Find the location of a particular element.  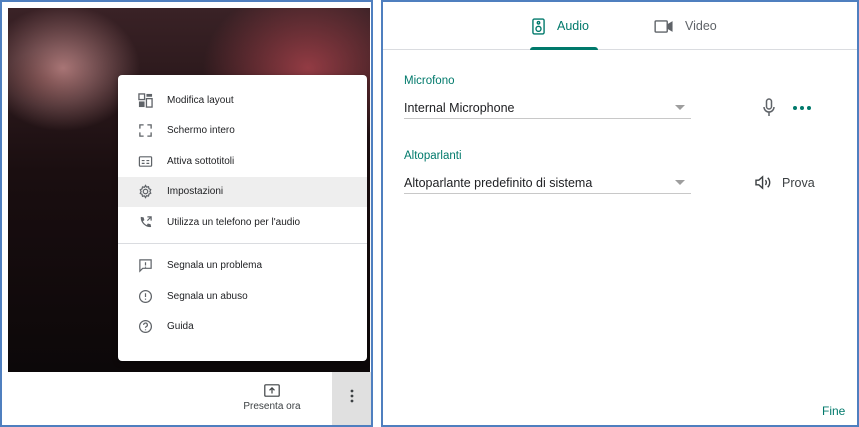

menu-item-report-problem: Segnala un problema is located at coordinates (242, 266).